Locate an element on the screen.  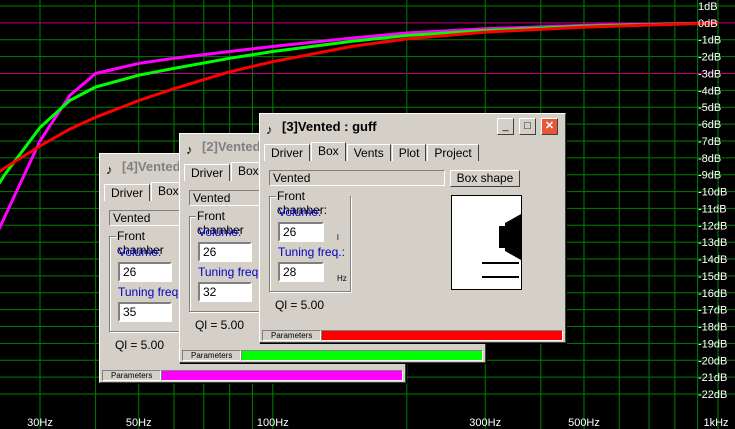
y-tick-label: -1dB is located at coordinates (709, 41).